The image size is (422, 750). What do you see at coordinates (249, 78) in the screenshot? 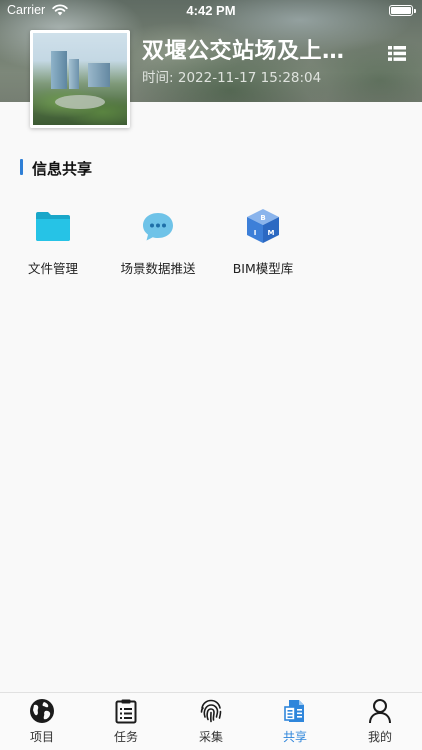
I see `project-time-value: 2022-11-17 15:28:04` at bounding box center [249, 78].